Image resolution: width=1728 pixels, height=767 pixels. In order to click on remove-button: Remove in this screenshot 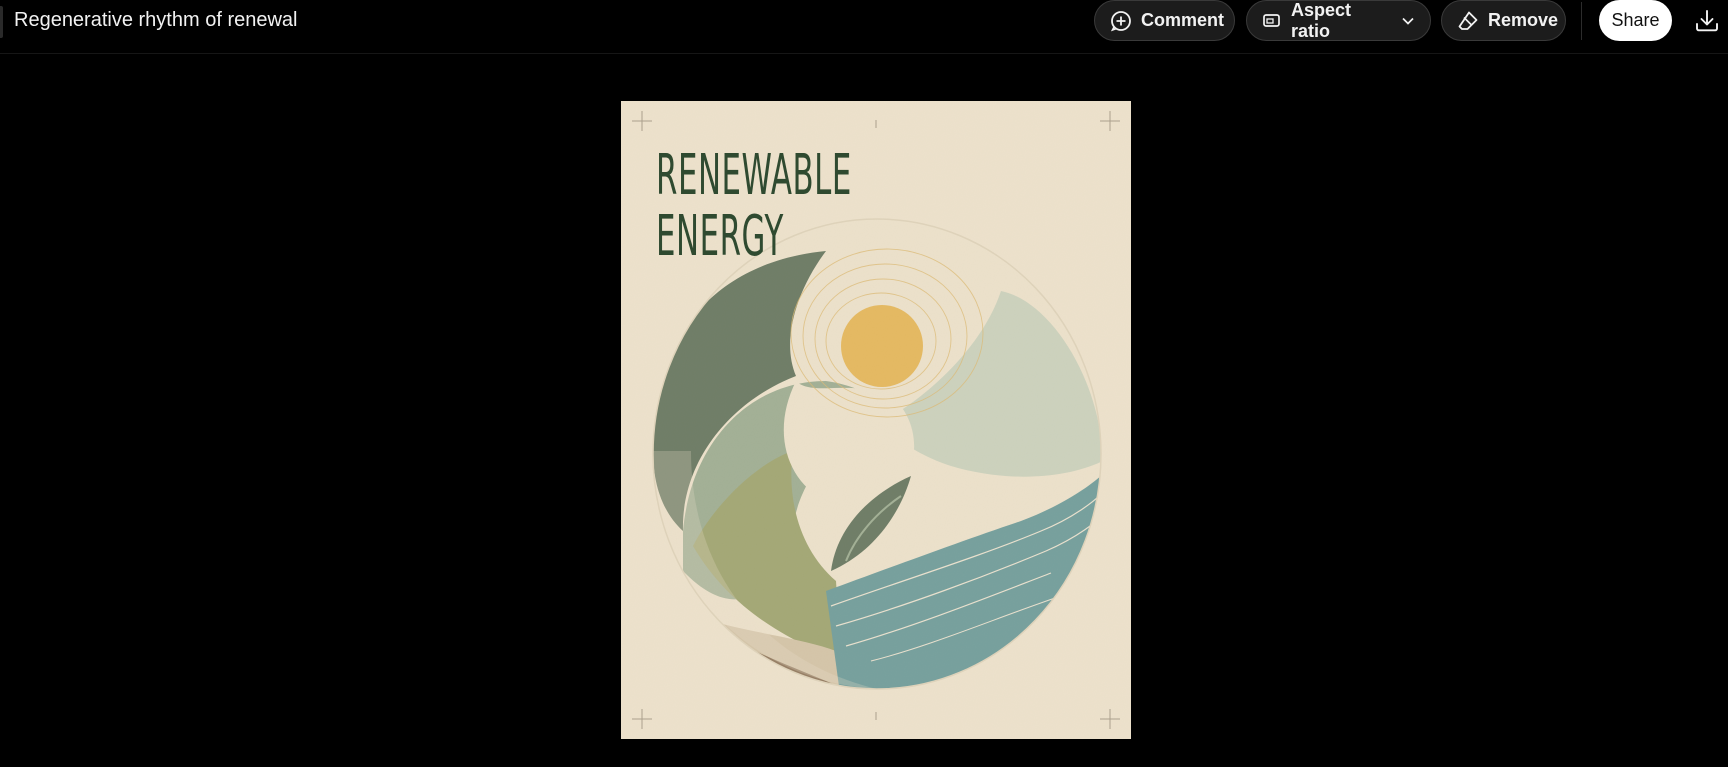, I will do `click(1503, 20)`.